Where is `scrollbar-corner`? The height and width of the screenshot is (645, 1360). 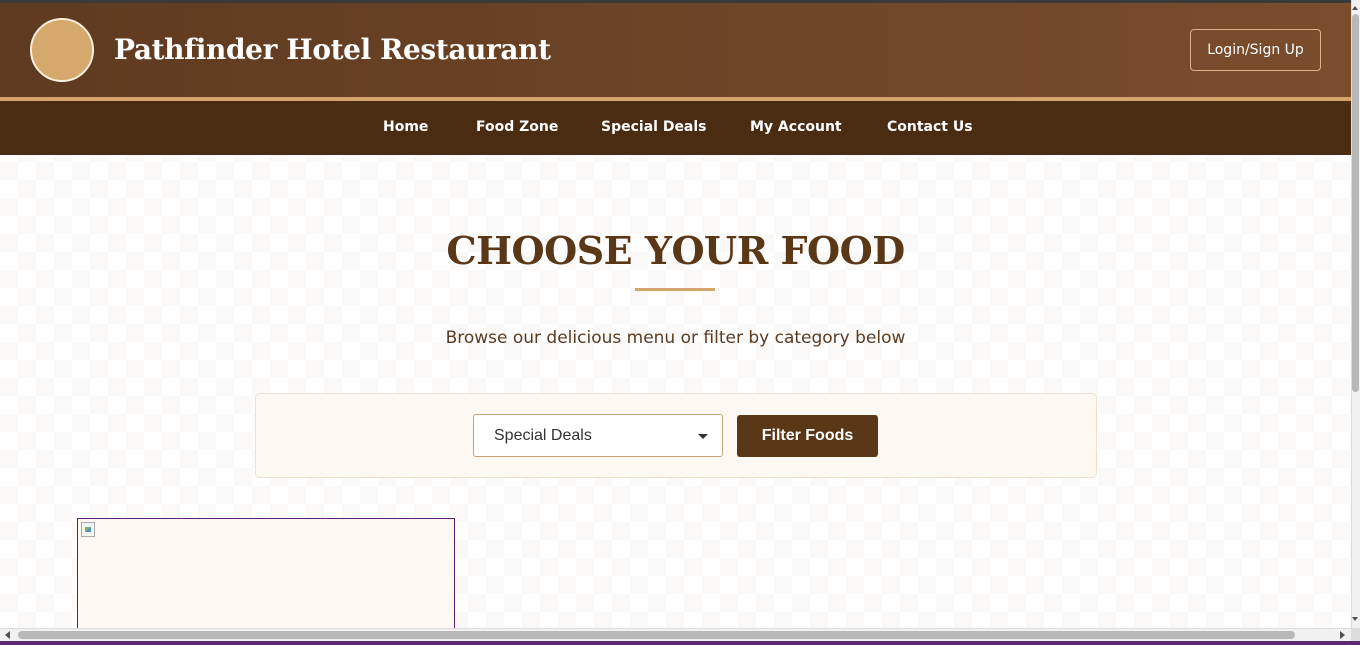 scrollbar-corner is located at coordinates (1355, 634).